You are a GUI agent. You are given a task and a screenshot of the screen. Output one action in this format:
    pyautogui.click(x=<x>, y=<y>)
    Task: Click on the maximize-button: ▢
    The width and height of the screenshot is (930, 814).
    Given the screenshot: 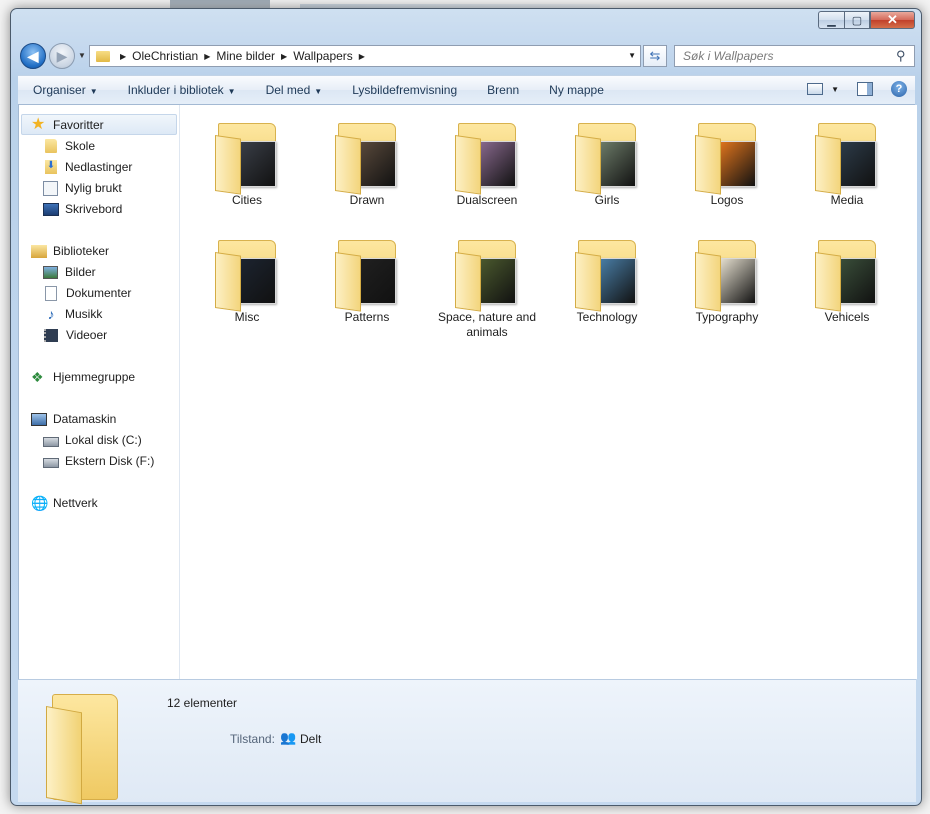 What is the action you would take?
    pyautogui.click(x=857, y=20)
    